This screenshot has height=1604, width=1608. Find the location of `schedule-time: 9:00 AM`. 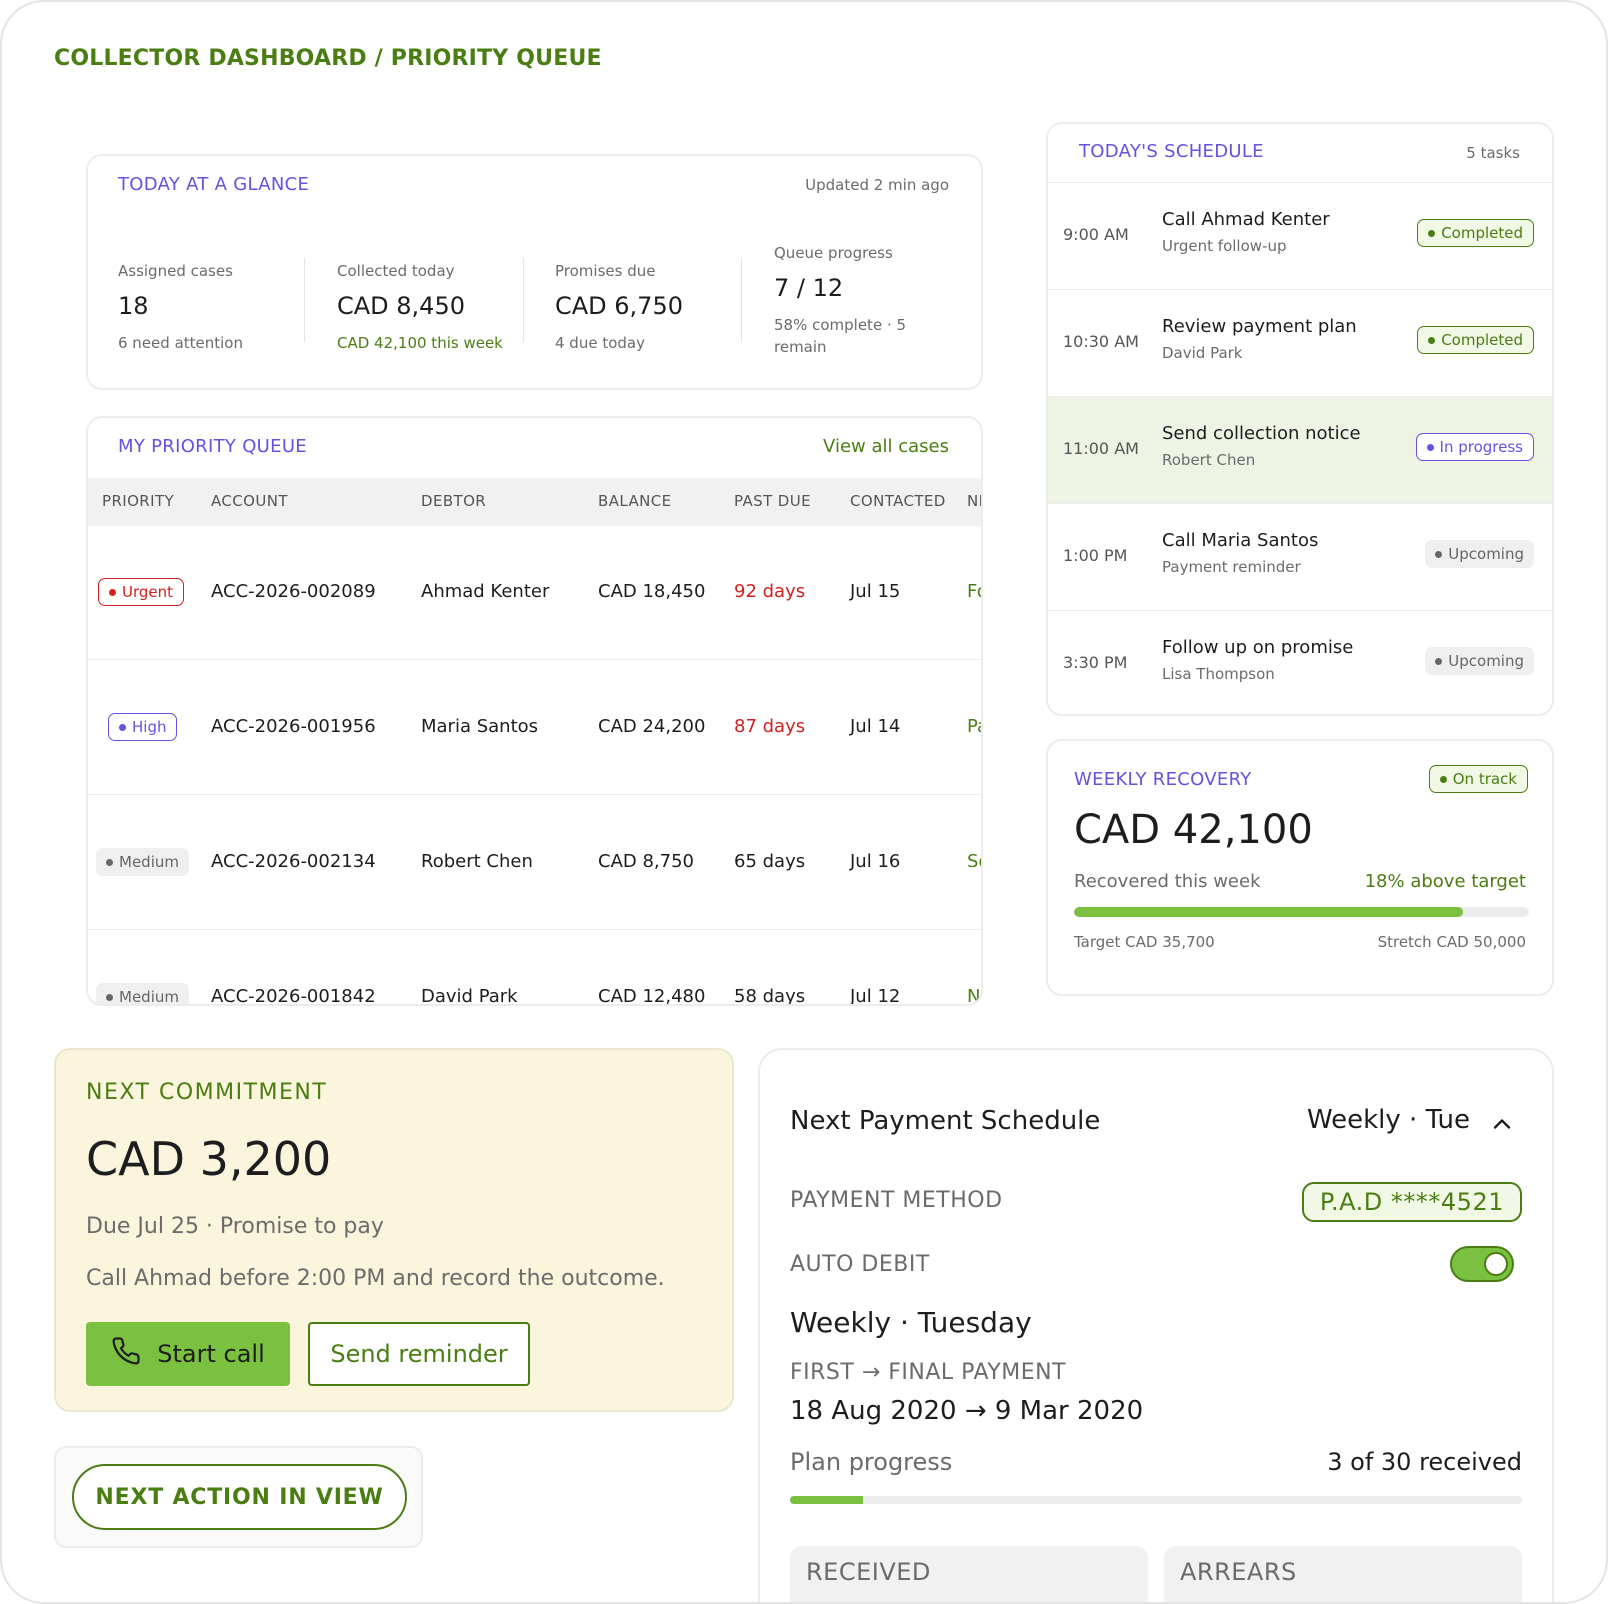

schedule-time: 9:00 AM is located at coordinates (1096, 234).